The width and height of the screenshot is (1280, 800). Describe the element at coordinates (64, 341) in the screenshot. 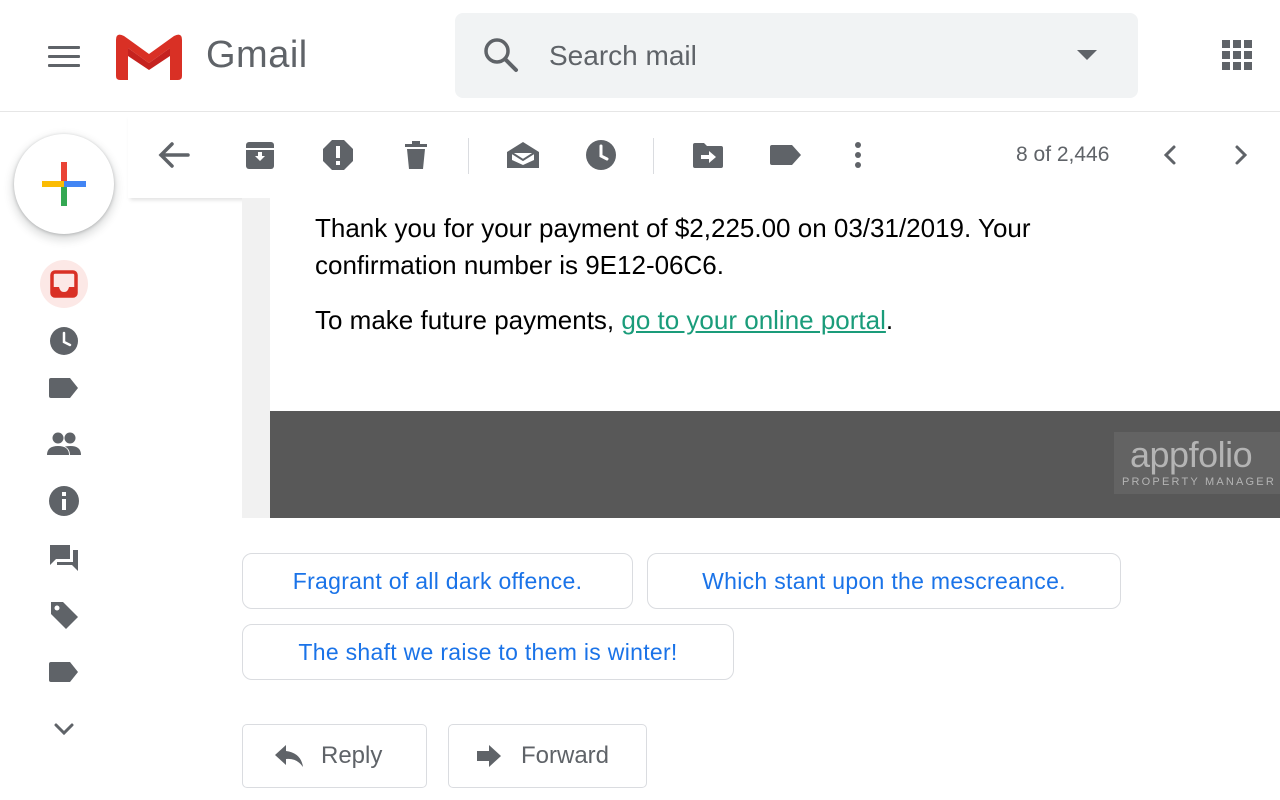

I see `snoozed-icon` at that location.